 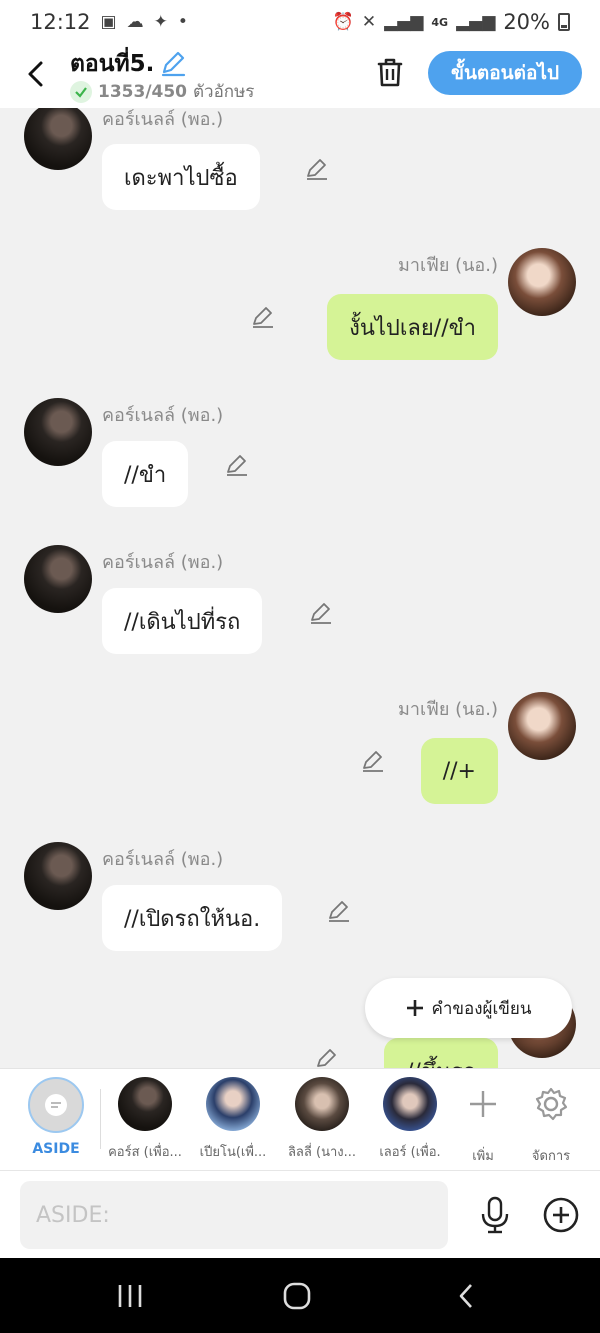 I want to click on trash-icon, so click(x=390, y=72).